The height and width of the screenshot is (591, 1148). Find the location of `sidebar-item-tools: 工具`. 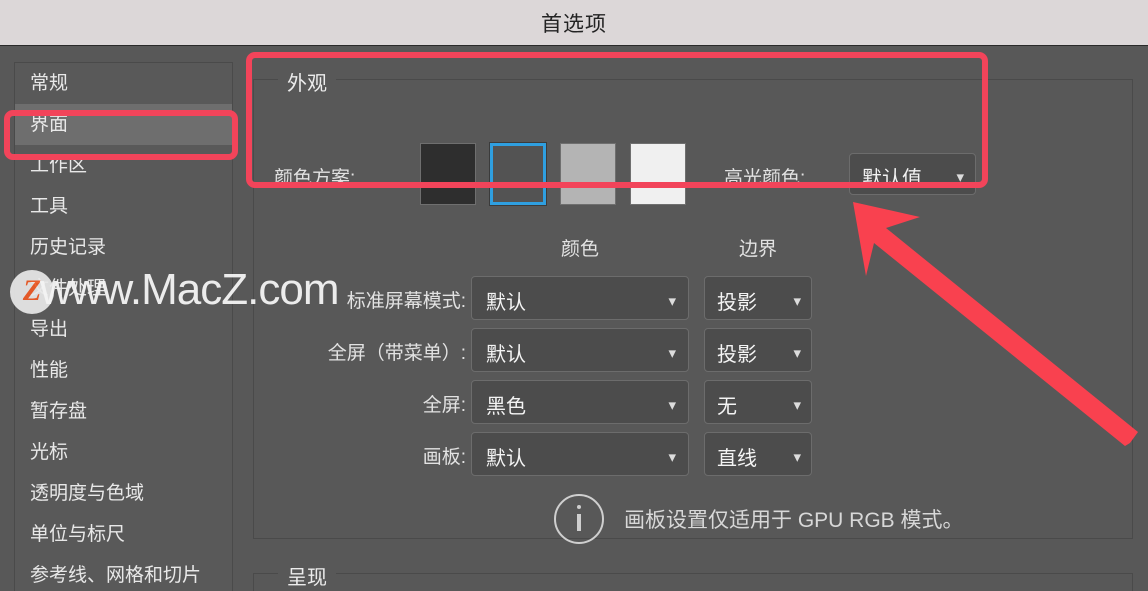

sidebar-item-tools: 工具 is located at coordinates (123, 206).